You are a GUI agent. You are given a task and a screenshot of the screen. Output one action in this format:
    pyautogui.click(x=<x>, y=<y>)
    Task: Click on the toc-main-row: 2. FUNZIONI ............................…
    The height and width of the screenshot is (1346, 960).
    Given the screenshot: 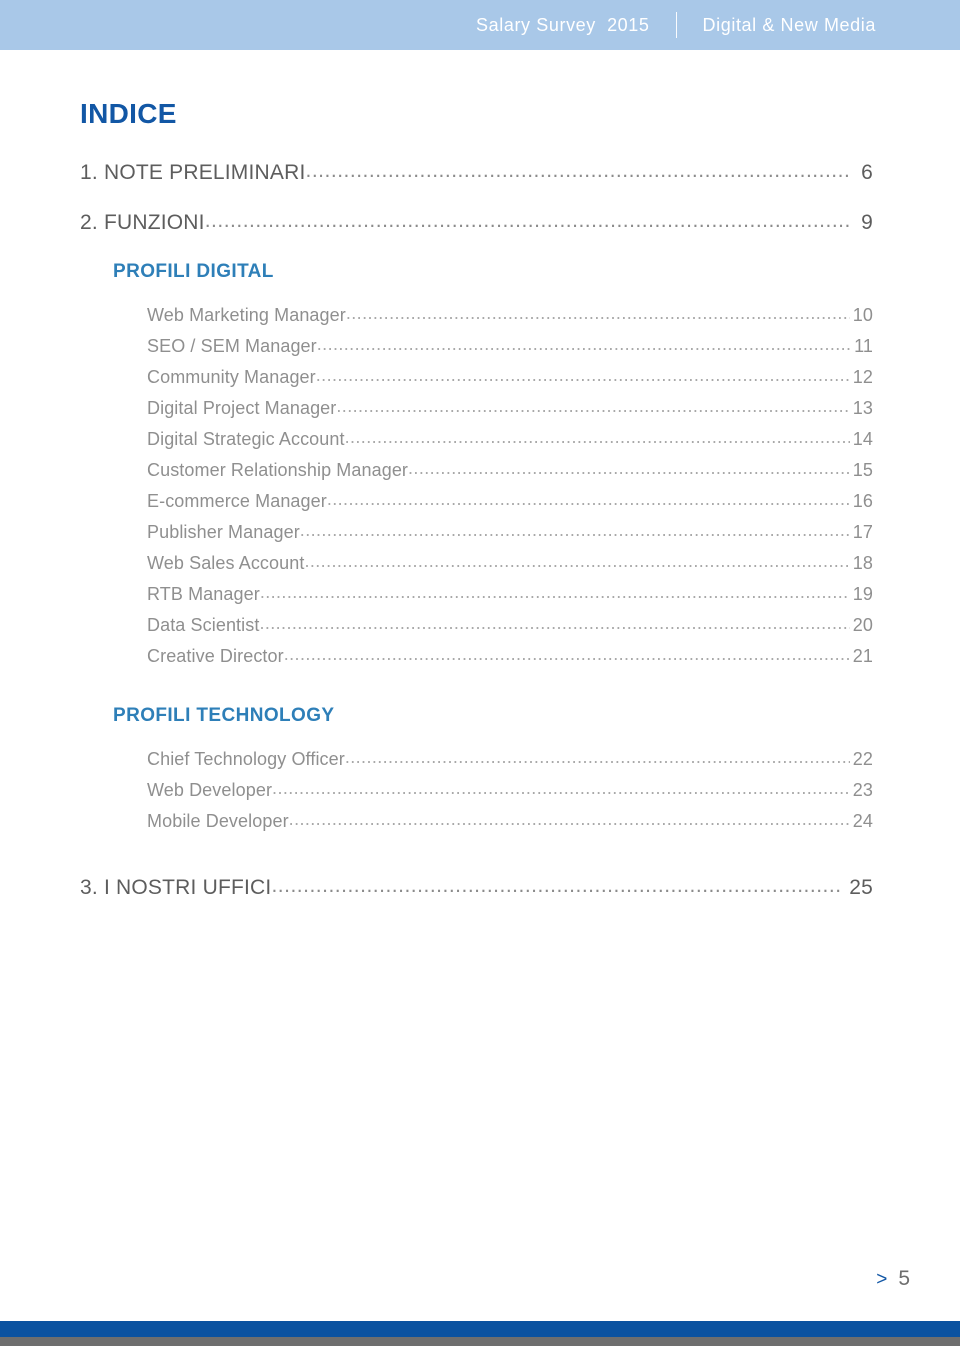 What is the action you would take?
    pyautogui.click(x=476, y=222)
    